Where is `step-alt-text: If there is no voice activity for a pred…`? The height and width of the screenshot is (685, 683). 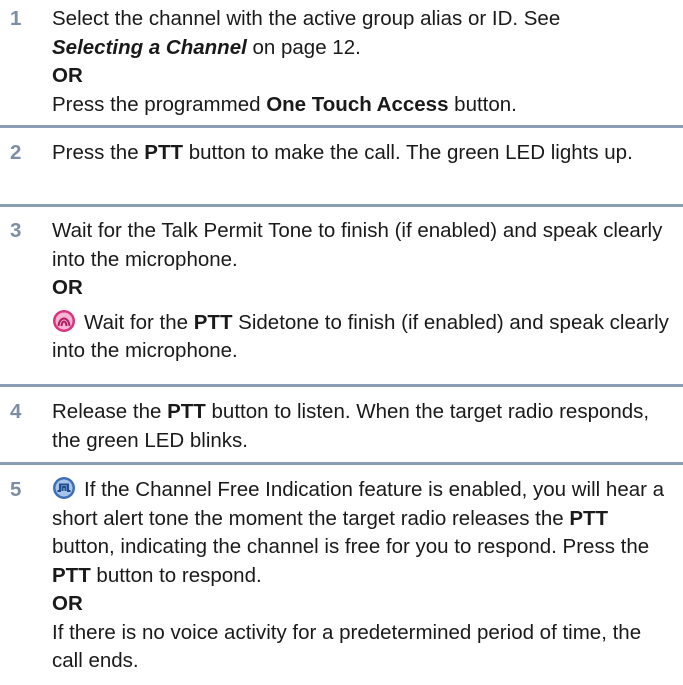 step-alt-text: If there is no voice activity for a pred… is located at coordinates (347, 646).